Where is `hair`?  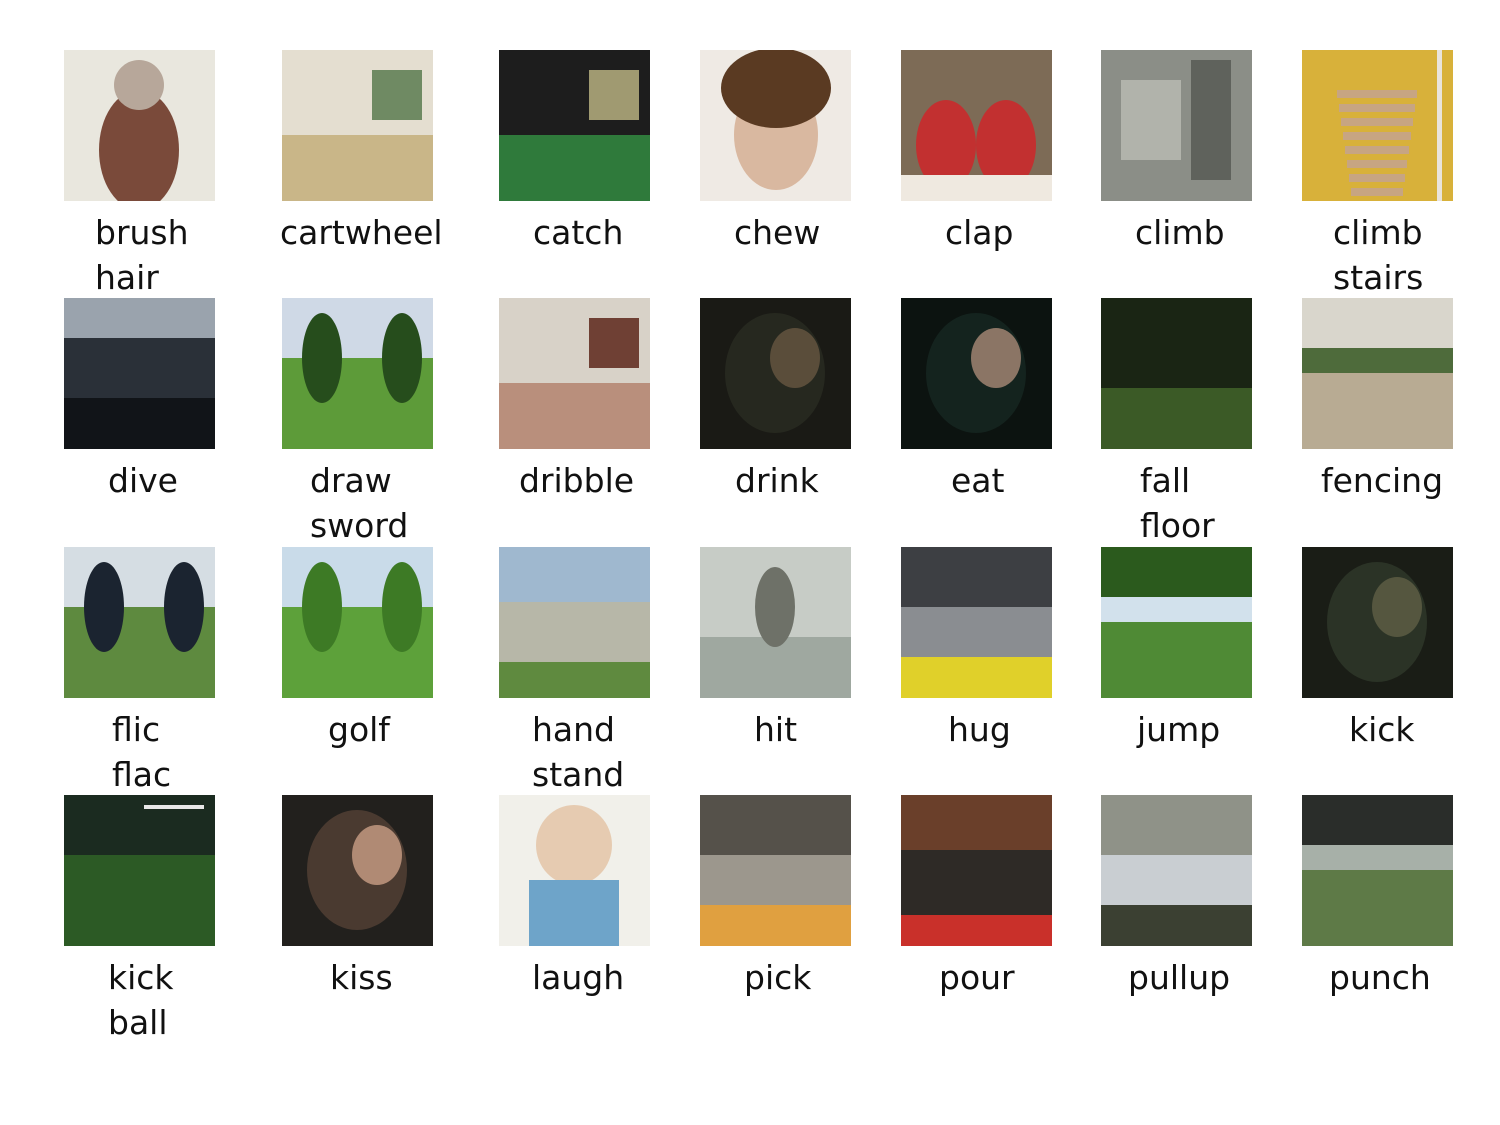 hair is located at coordinates (776, 89).